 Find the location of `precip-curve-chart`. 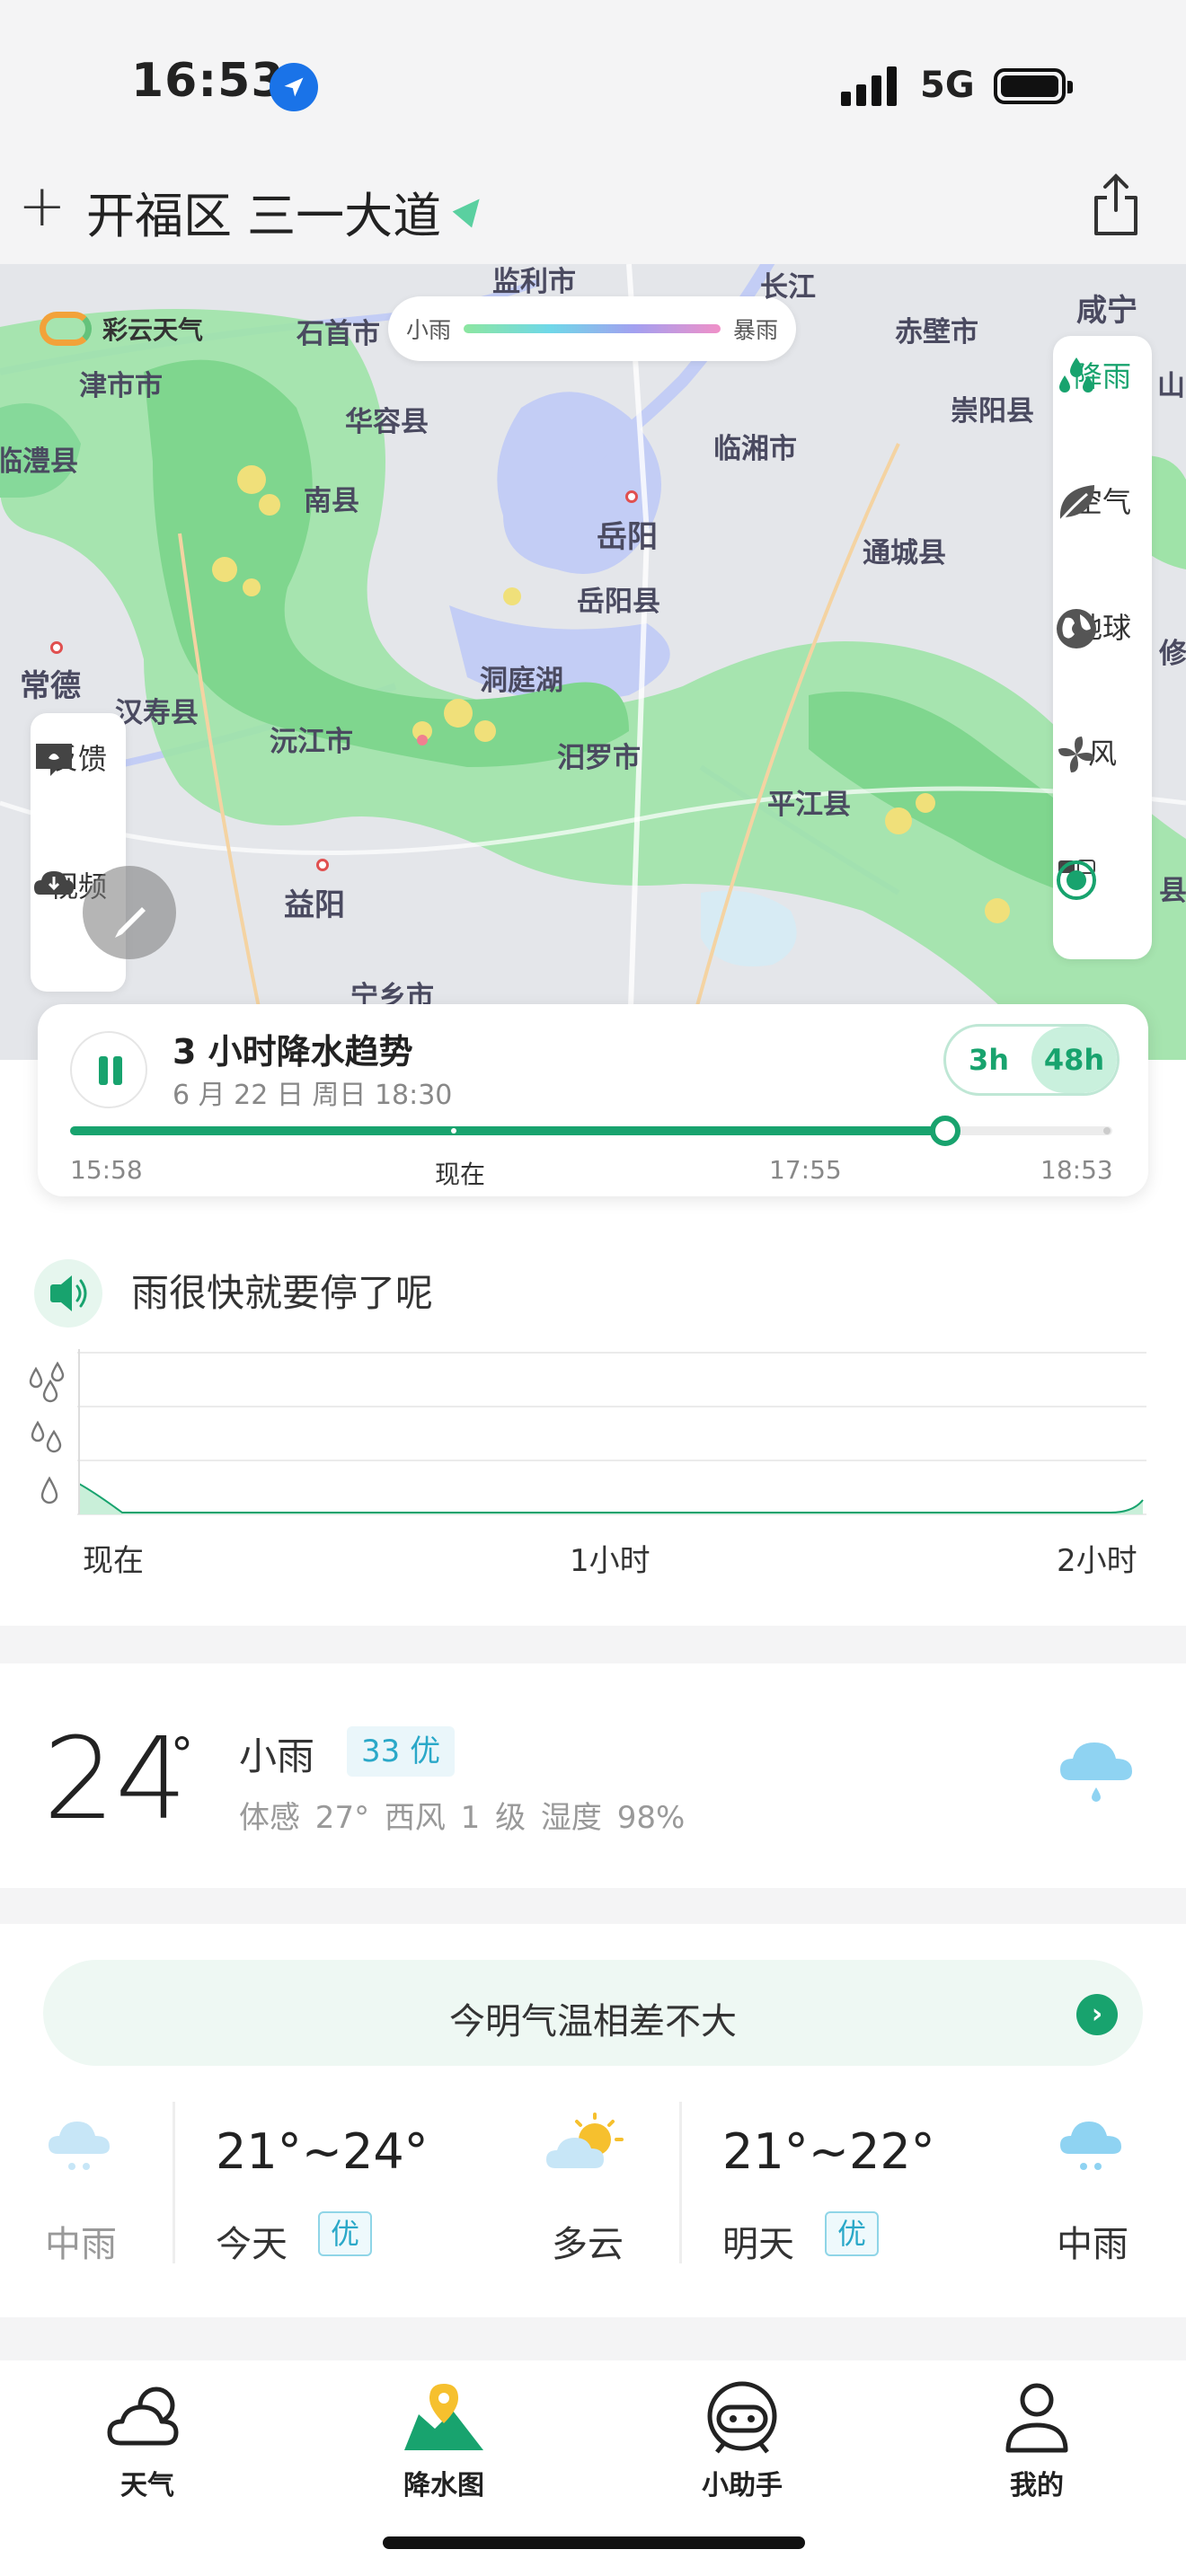

precip-curve-chart is located at coordinates (611, 1432).